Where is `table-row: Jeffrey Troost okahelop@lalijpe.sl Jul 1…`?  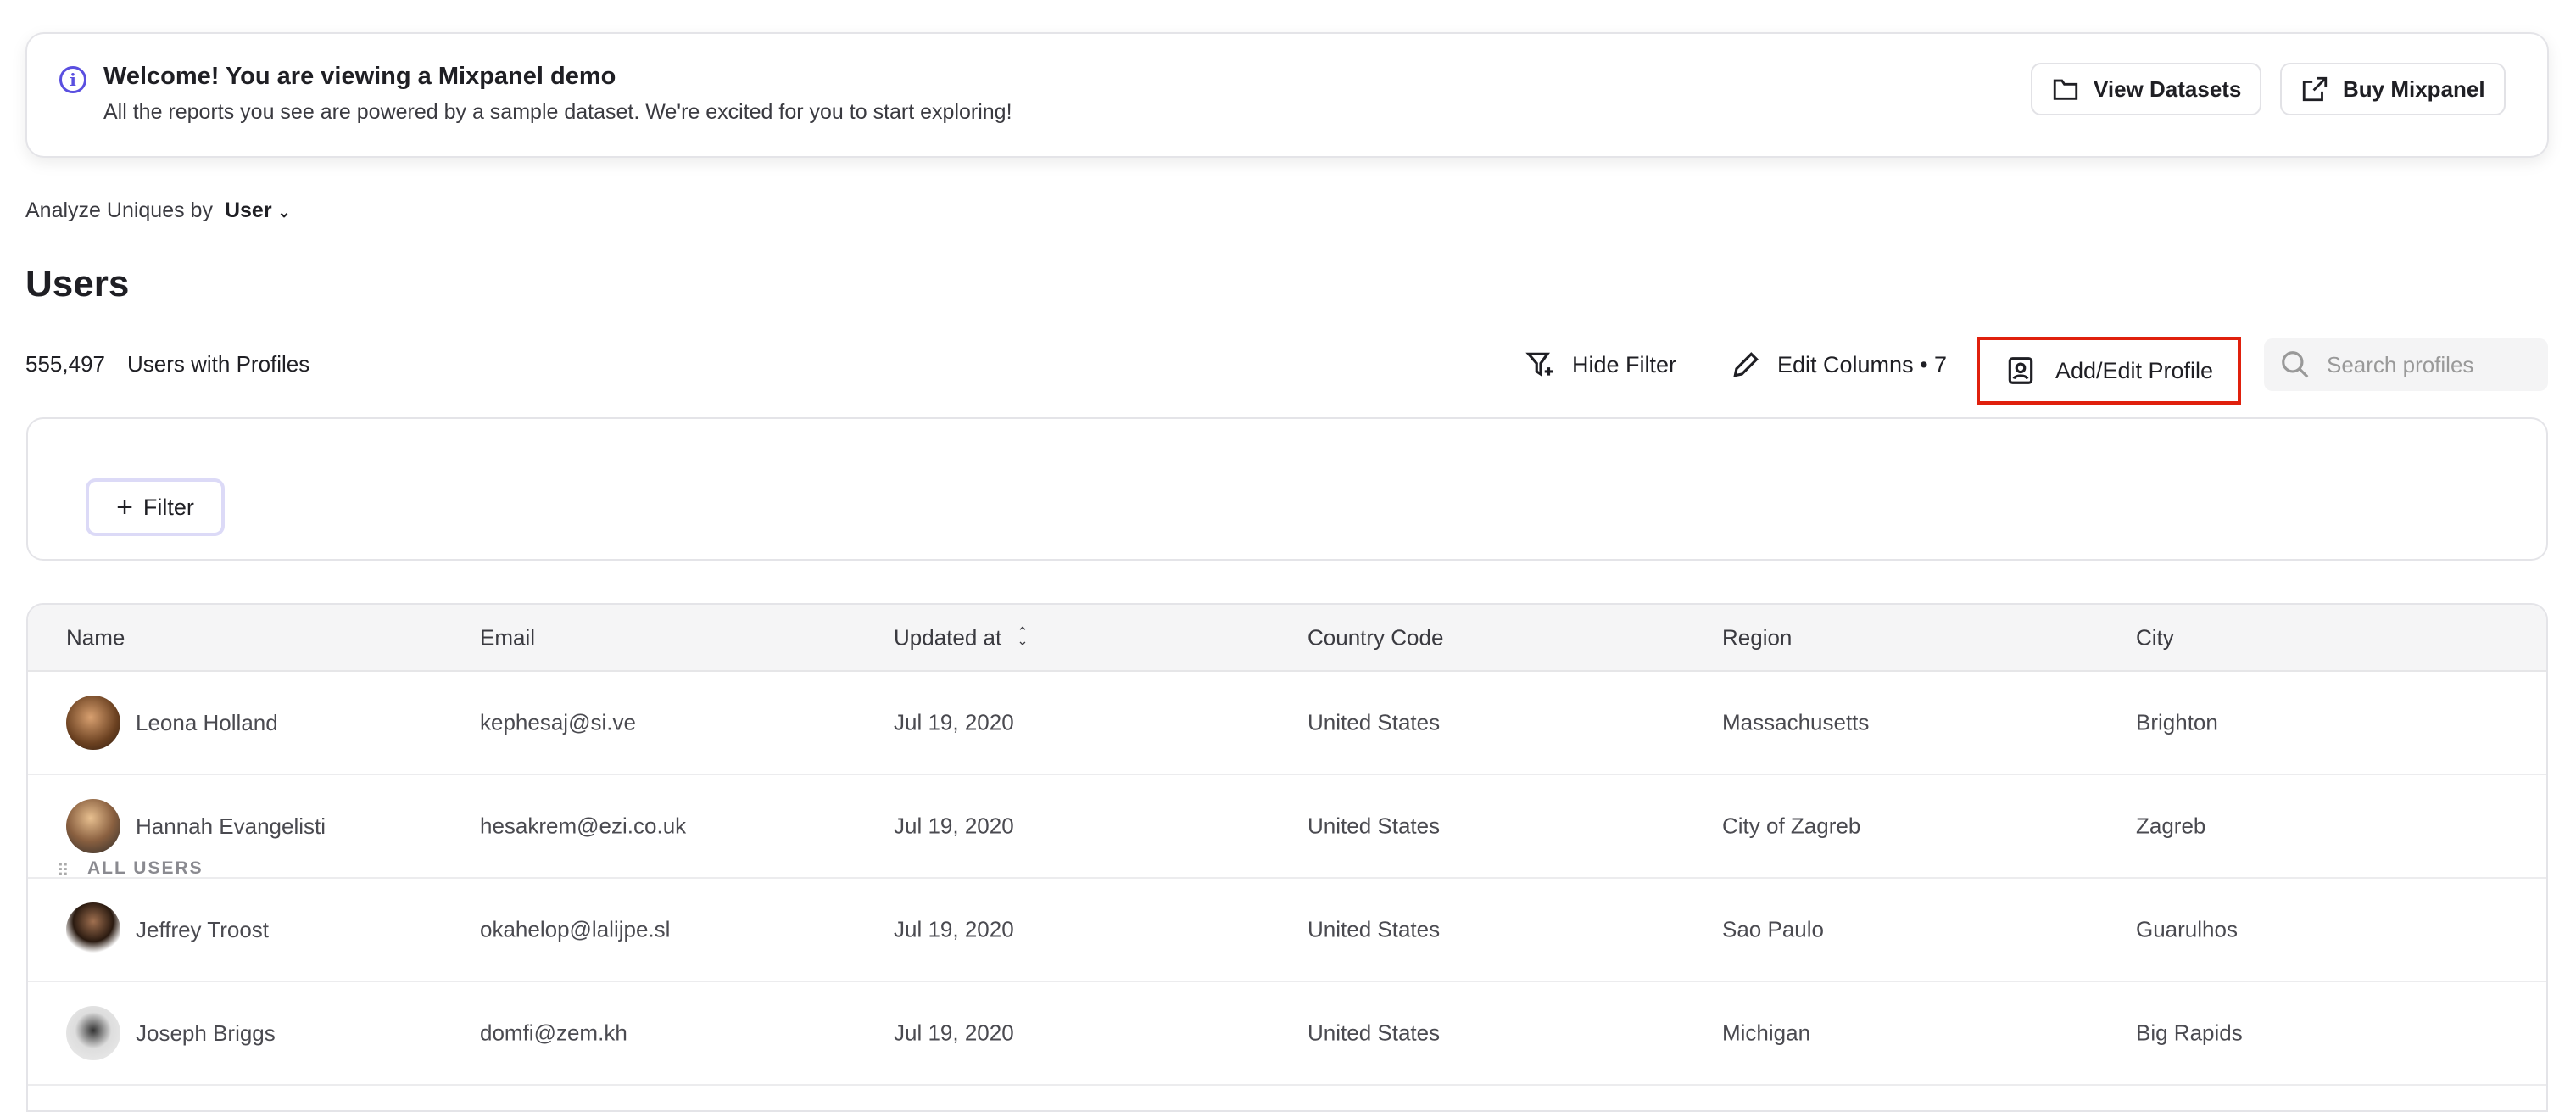 table-row: Jeffrey Troost okahelop@lalijpe.sl Jul 1… is located at coordinates (1287, 931).